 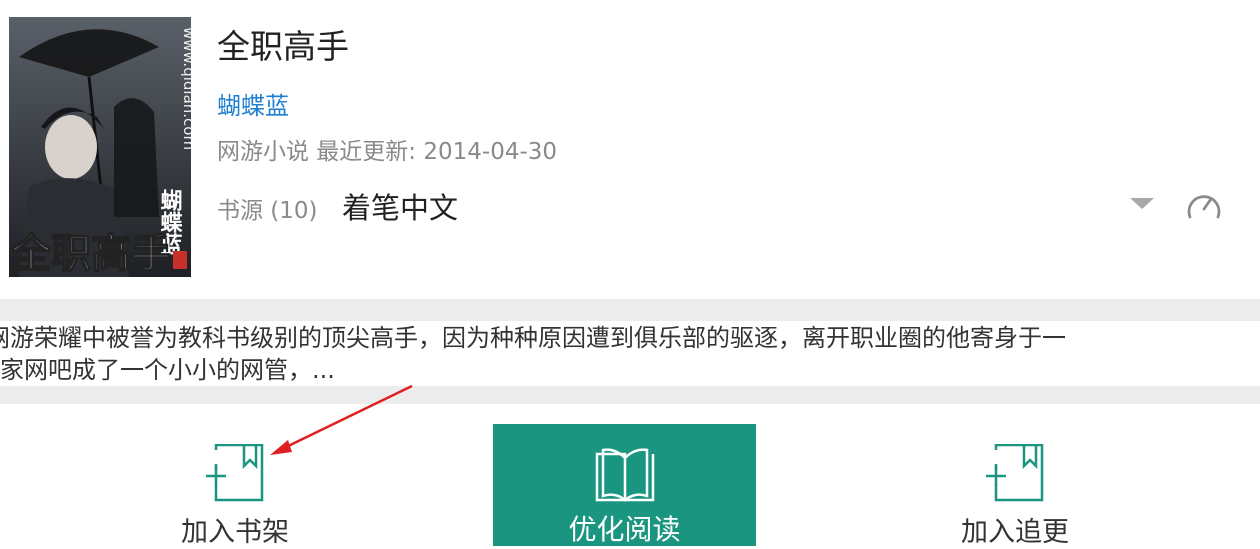 I want to click on optimize-read-label: 优化阅读, so click(x=624, y=529).